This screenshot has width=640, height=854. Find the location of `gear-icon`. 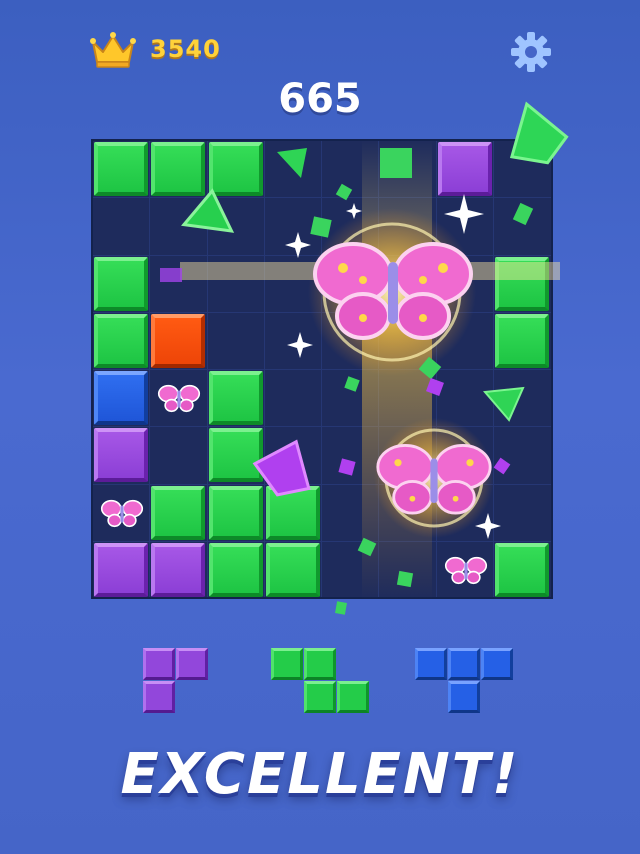

gear-icon is located at coordinates (531, 52).